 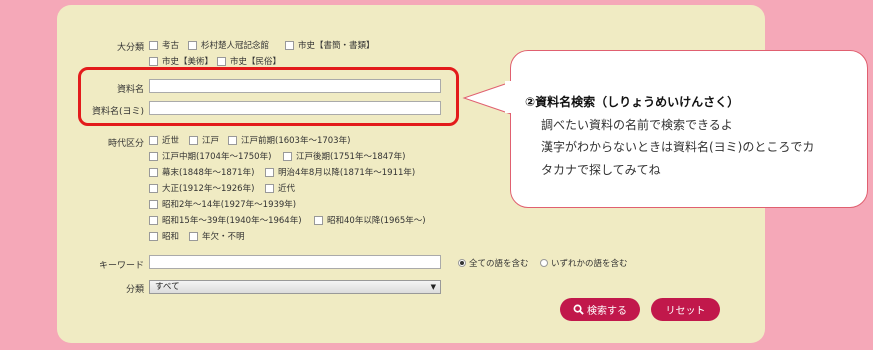 I want to click on era-option-label: 昭和, so click(x=171, y=237).